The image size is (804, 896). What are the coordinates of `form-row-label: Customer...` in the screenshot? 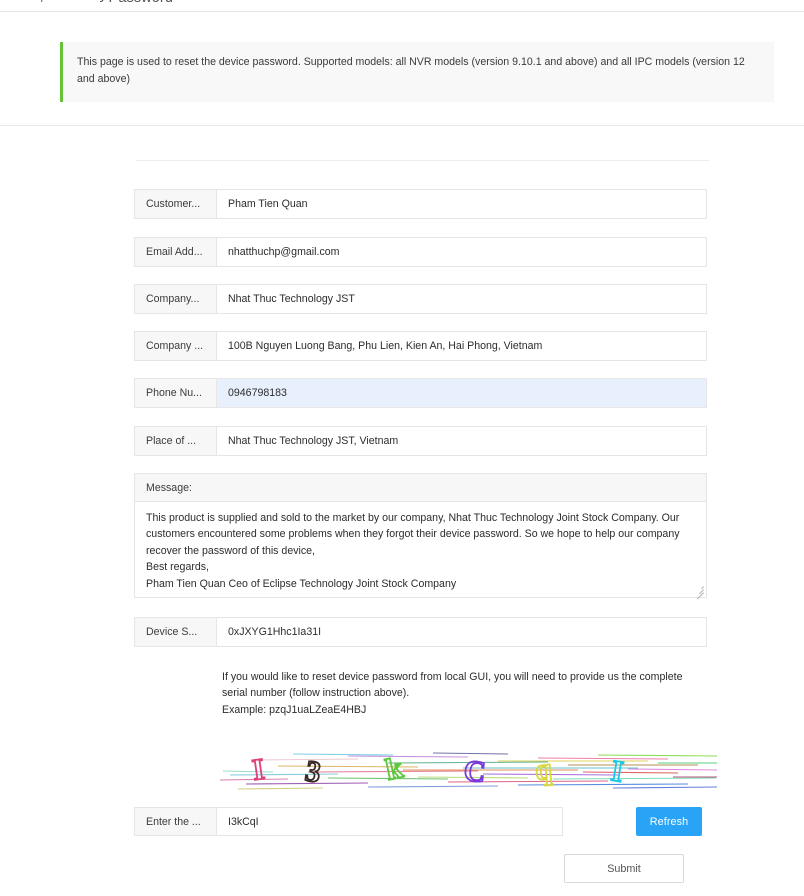 It's located at (176, 204).